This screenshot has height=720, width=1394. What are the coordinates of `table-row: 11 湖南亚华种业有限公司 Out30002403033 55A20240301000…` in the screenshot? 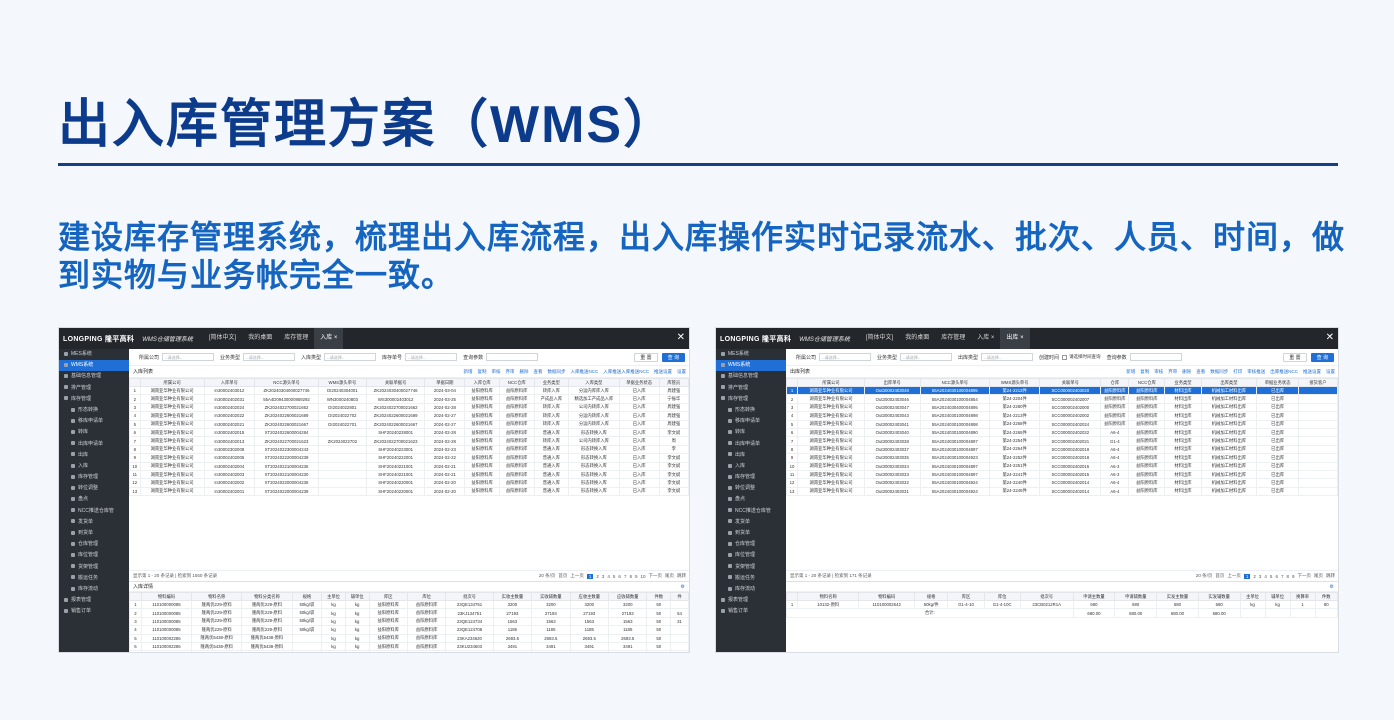 It's located at (1062, 474).